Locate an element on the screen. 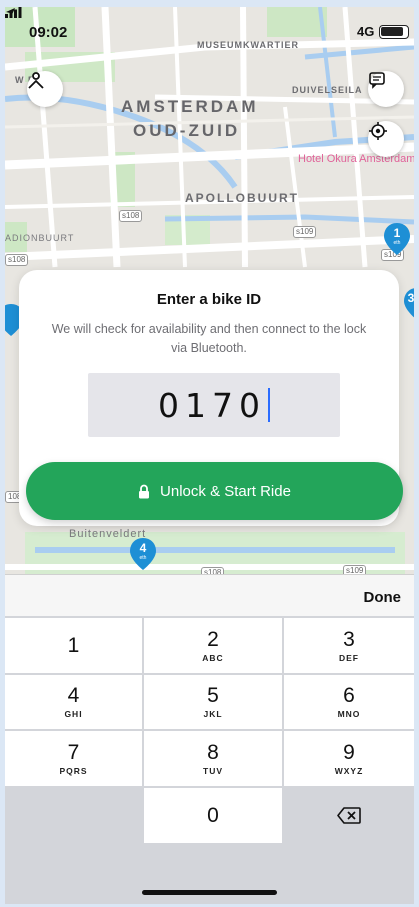  key-0: 0 is located at coordinates (213, 815).